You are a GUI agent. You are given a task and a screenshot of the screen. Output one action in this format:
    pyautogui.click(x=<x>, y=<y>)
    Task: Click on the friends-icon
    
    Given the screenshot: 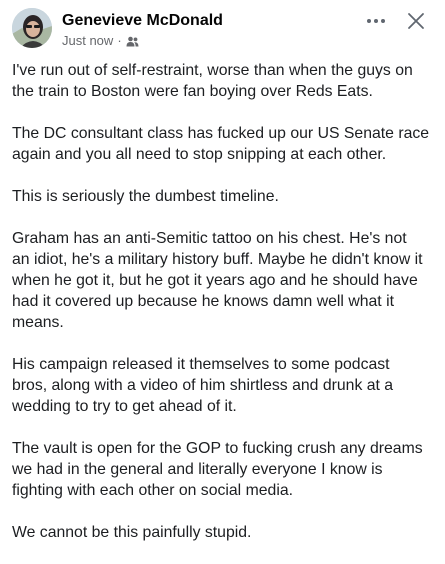 What is the action you would take?
    pyautogui.click(x=132, y=41)
    